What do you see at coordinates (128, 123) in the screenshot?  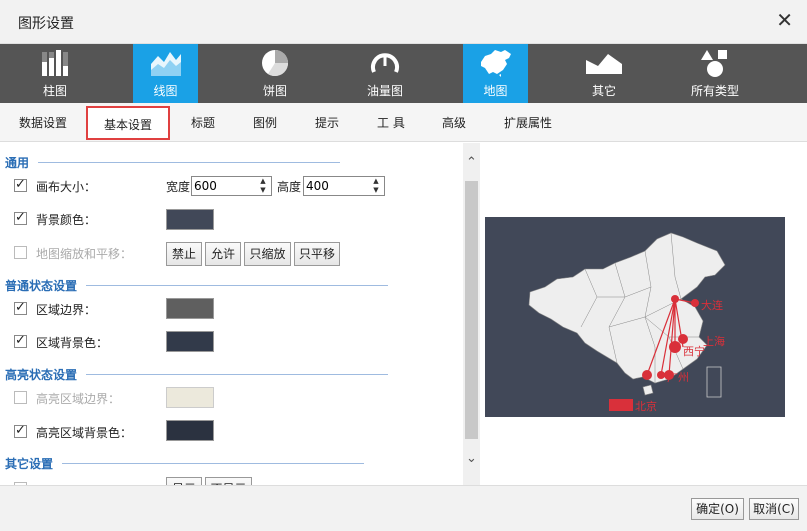 I see `tab-basic-settings: 基本设置` at bounding box center [128, 123].